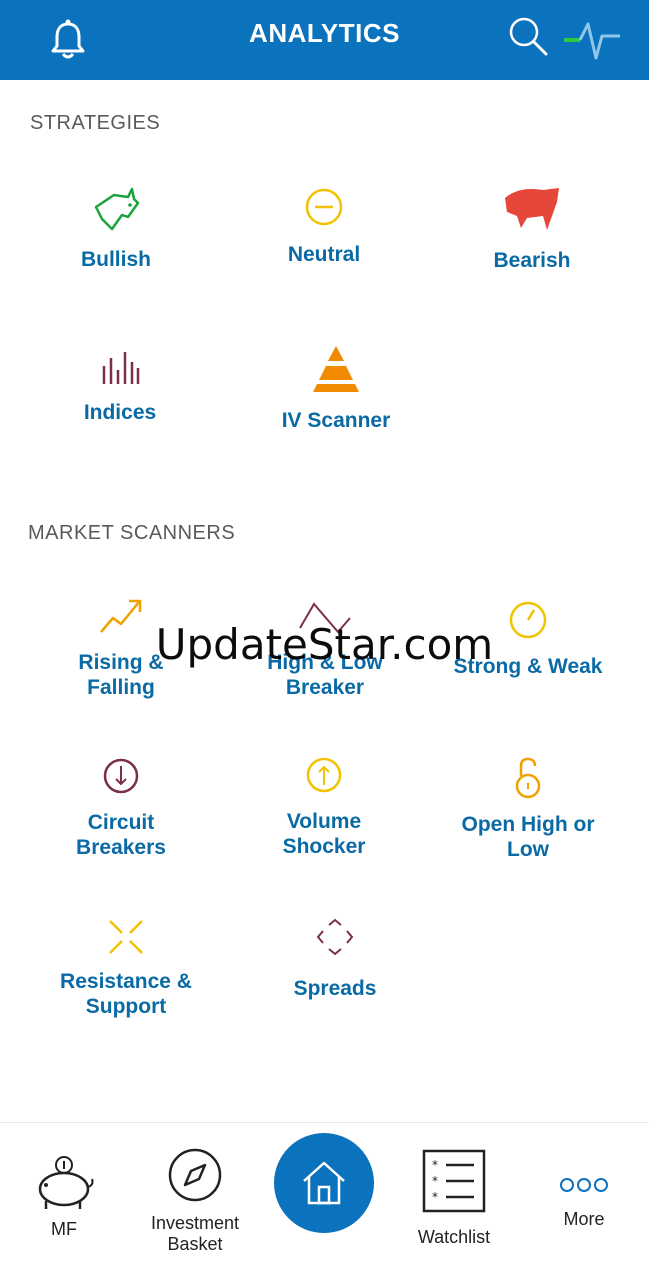 This screenshot has width=649, height=1280. Describe the element at coordinates (335, 959) in the screenshot. I see `scanner-spreads: Spreads` at that location.